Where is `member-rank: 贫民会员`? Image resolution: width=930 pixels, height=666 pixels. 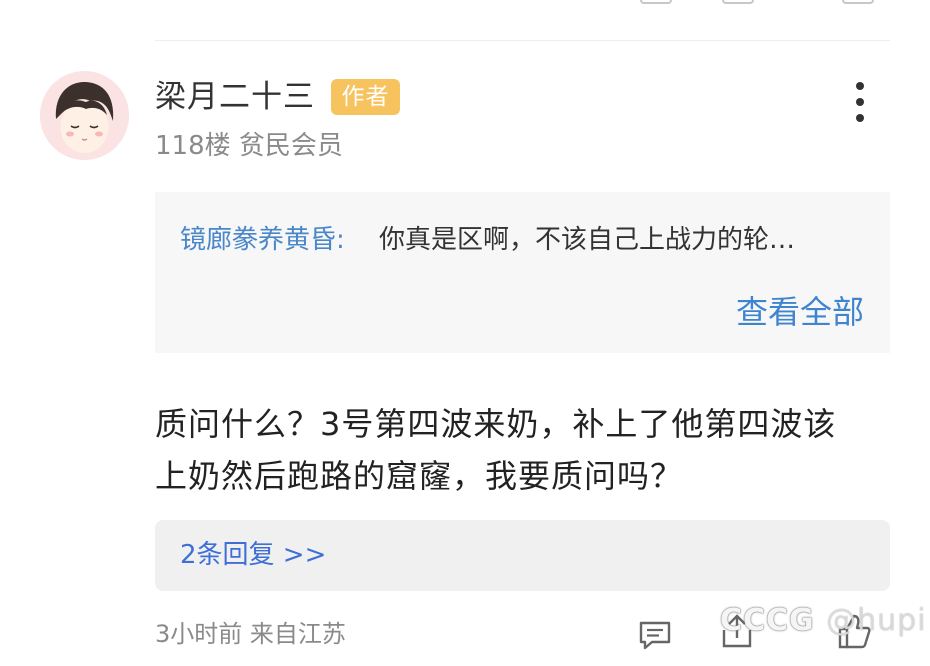
member-rank: 贫民会员 is located at coordinates (290, 146).